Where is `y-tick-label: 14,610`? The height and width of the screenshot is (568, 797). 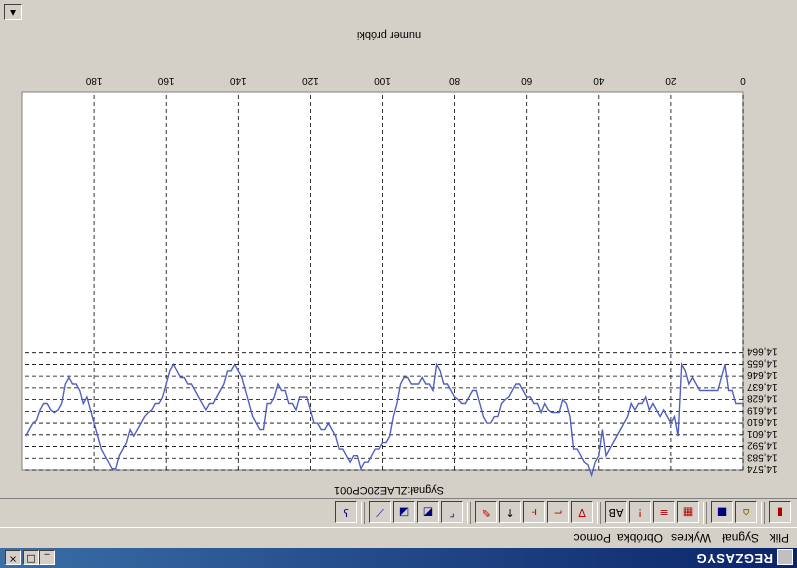
y-tick-label: 14,610 is located at coordinates (762, 421).